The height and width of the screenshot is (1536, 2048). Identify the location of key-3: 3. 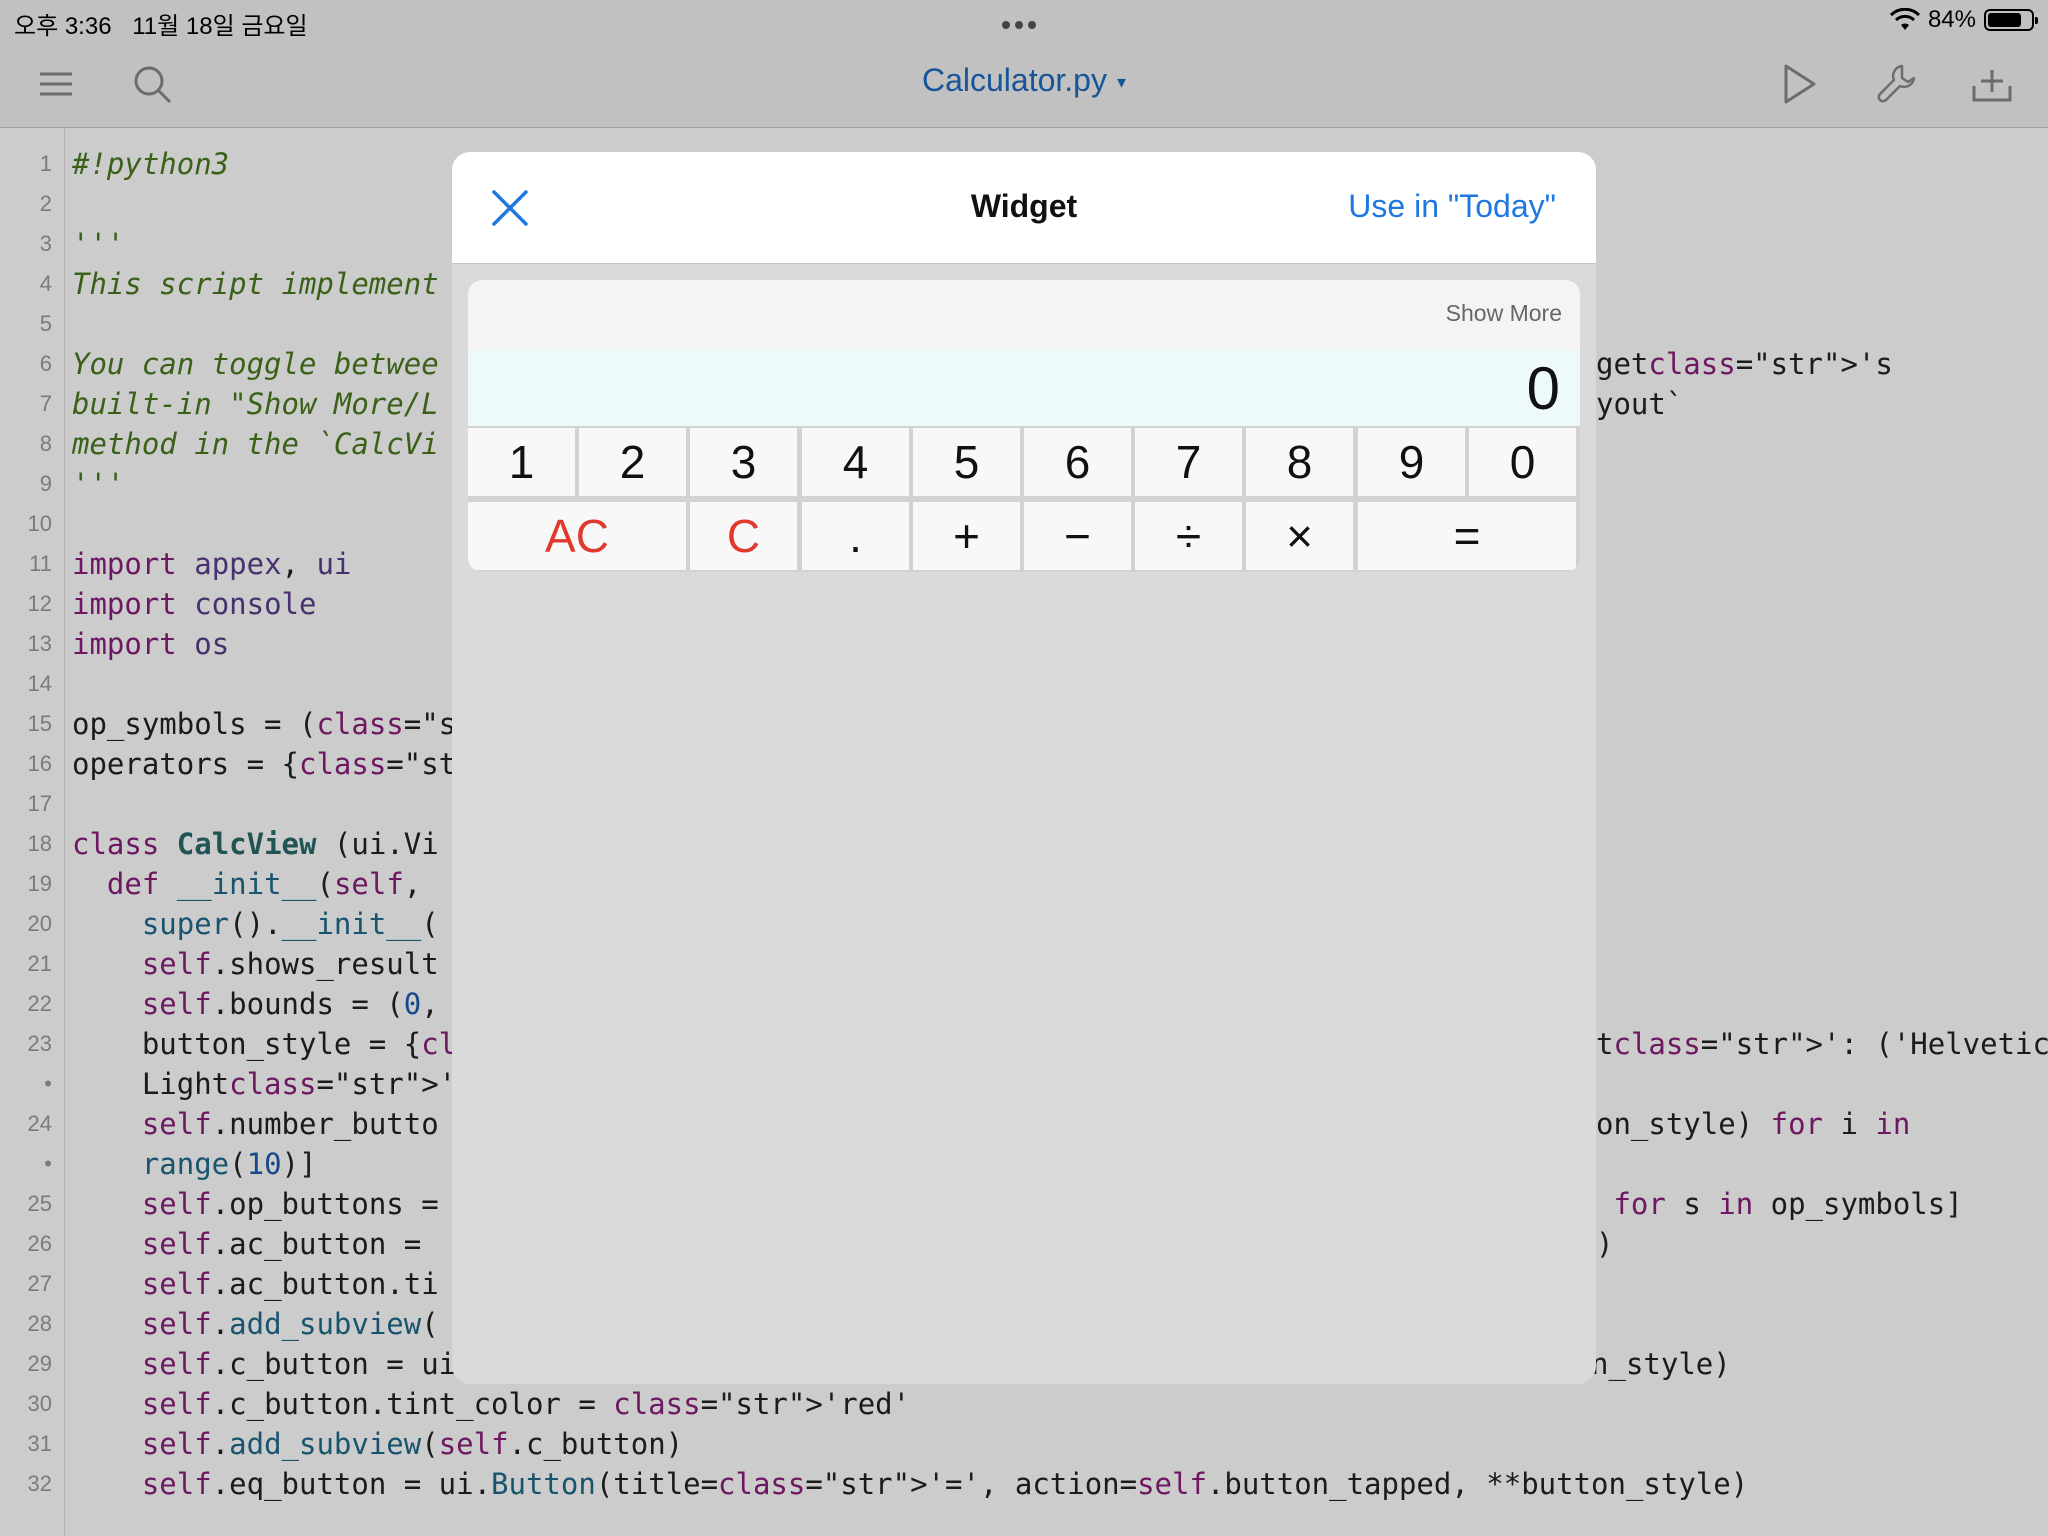
(743, 462).